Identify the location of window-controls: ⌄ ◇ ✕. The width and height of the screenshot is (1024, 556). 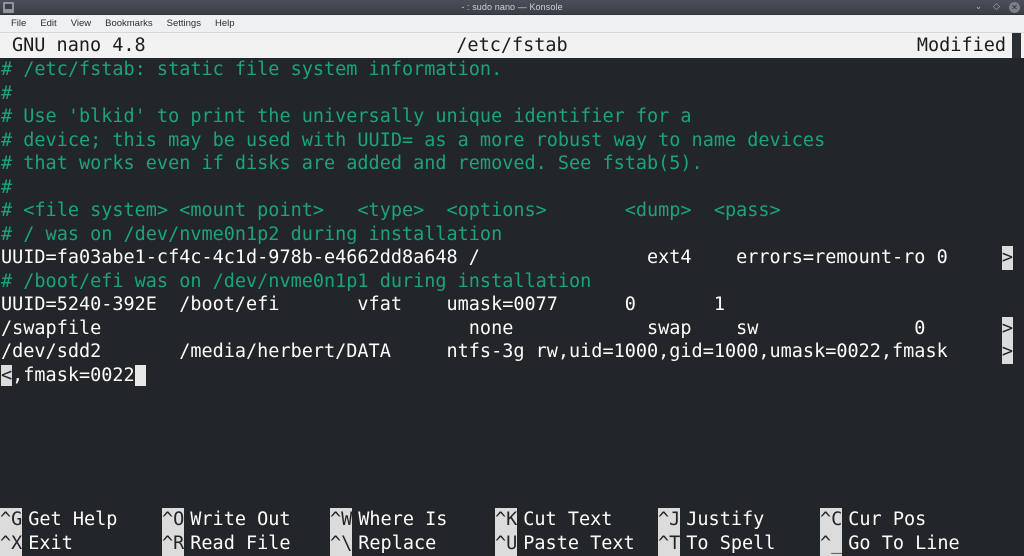
(996, 7).